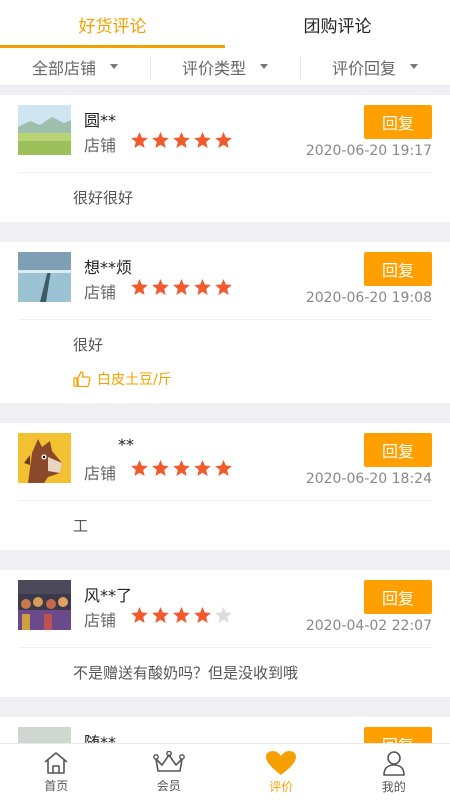  Describe the element at coordinates (368, 151) in the screenshot. I see `review-time: 2020-06-20 19:17` at that location.